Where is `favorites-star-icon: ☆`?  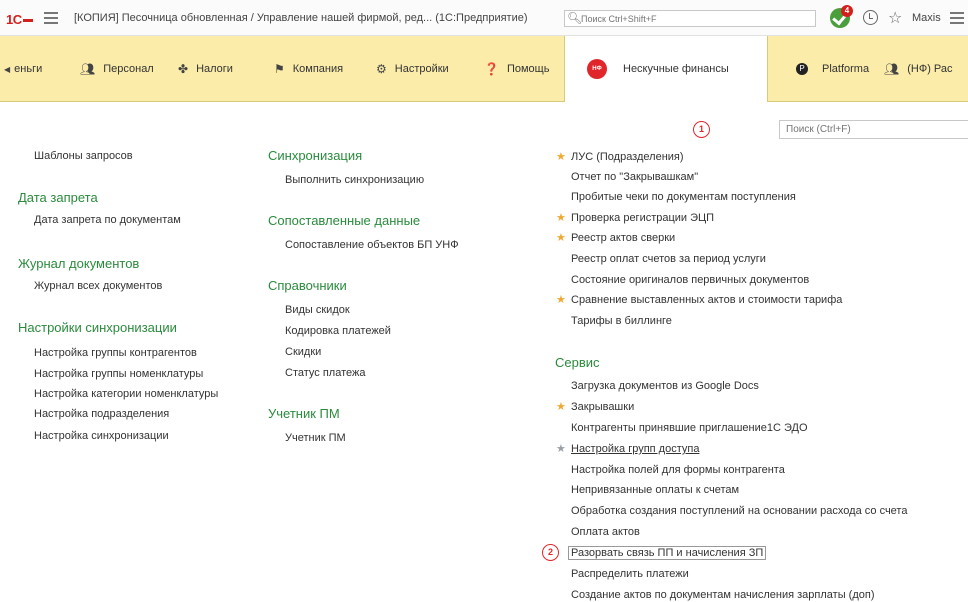 favorites-star-icon: ☆ is located at coordinates (895, 18).